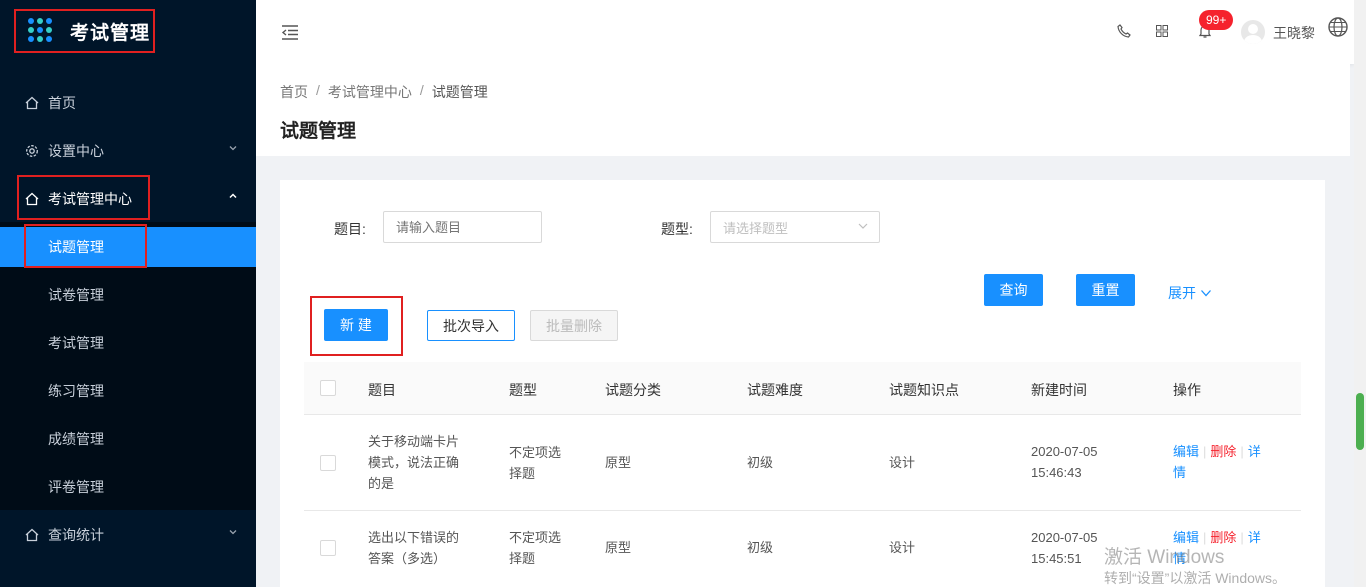 The width and height of the screenshot is (1366, 587). Describe the element at coordinates (233, 197) in the screenshot. I see `chevron-up-icon` at that location.